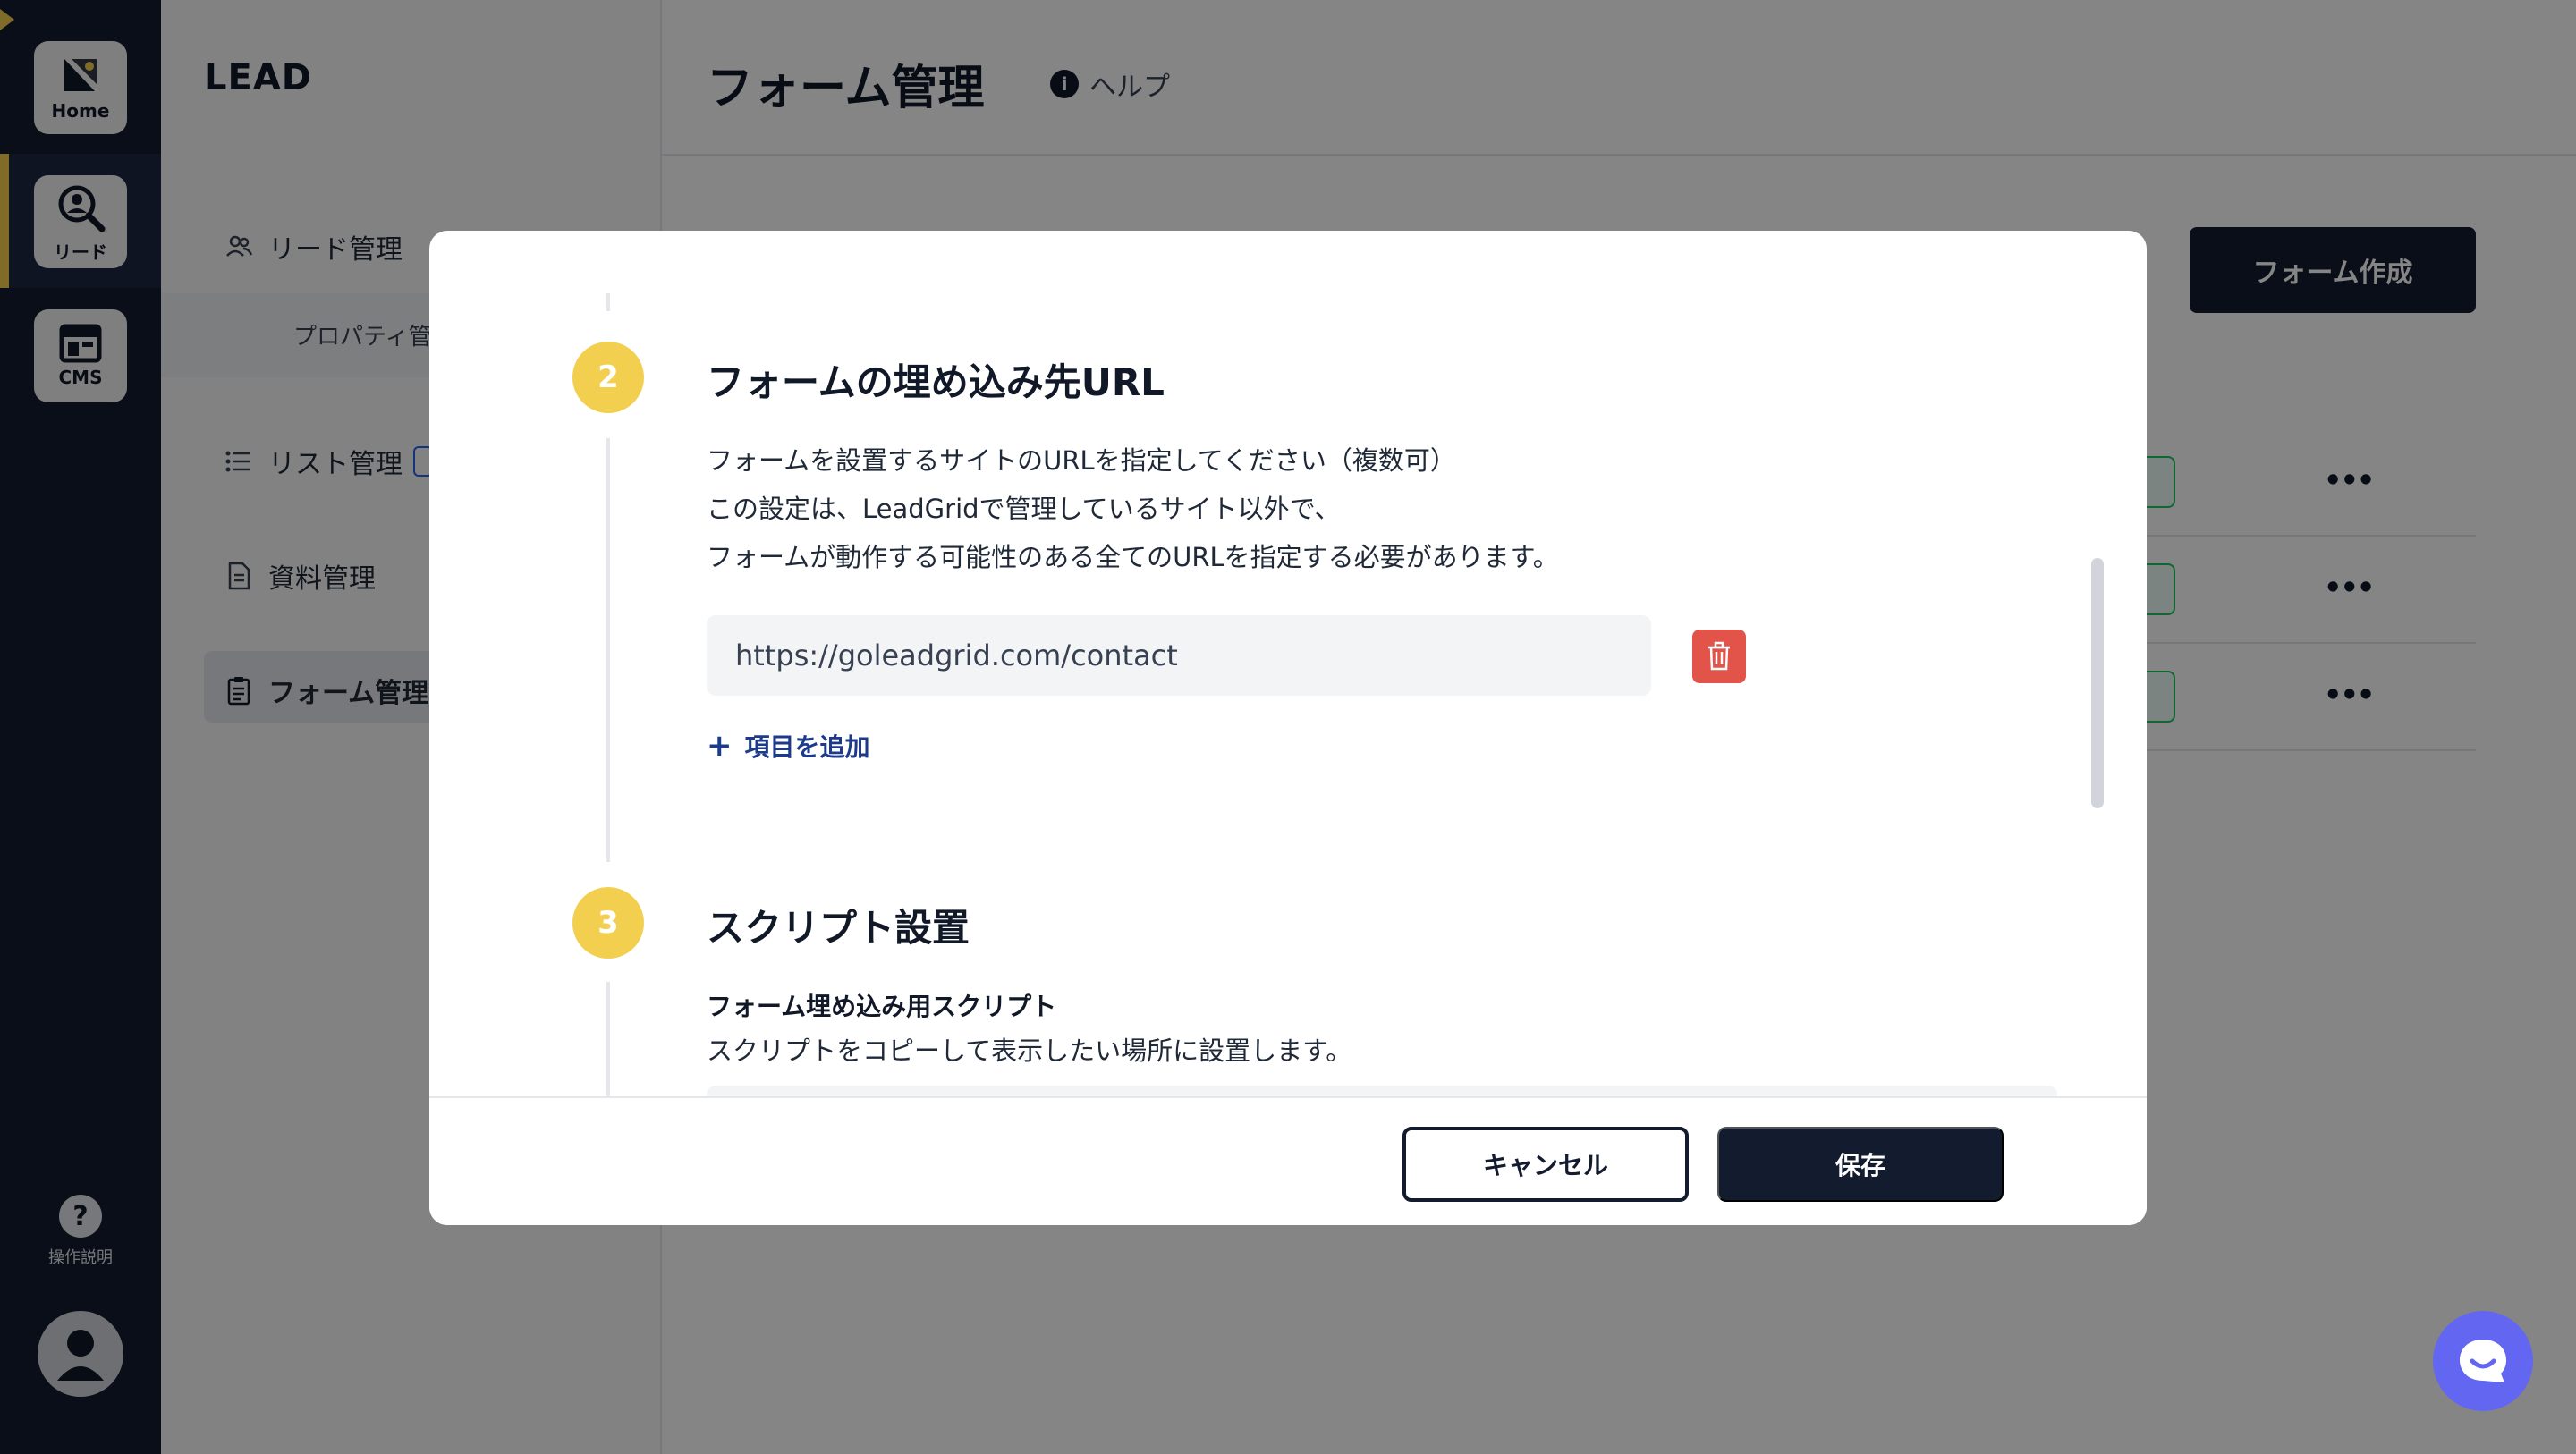 The width and height of the screenshot is (2576, 1454). I want to click on chat-launcher-button, so click(2483, 1361).